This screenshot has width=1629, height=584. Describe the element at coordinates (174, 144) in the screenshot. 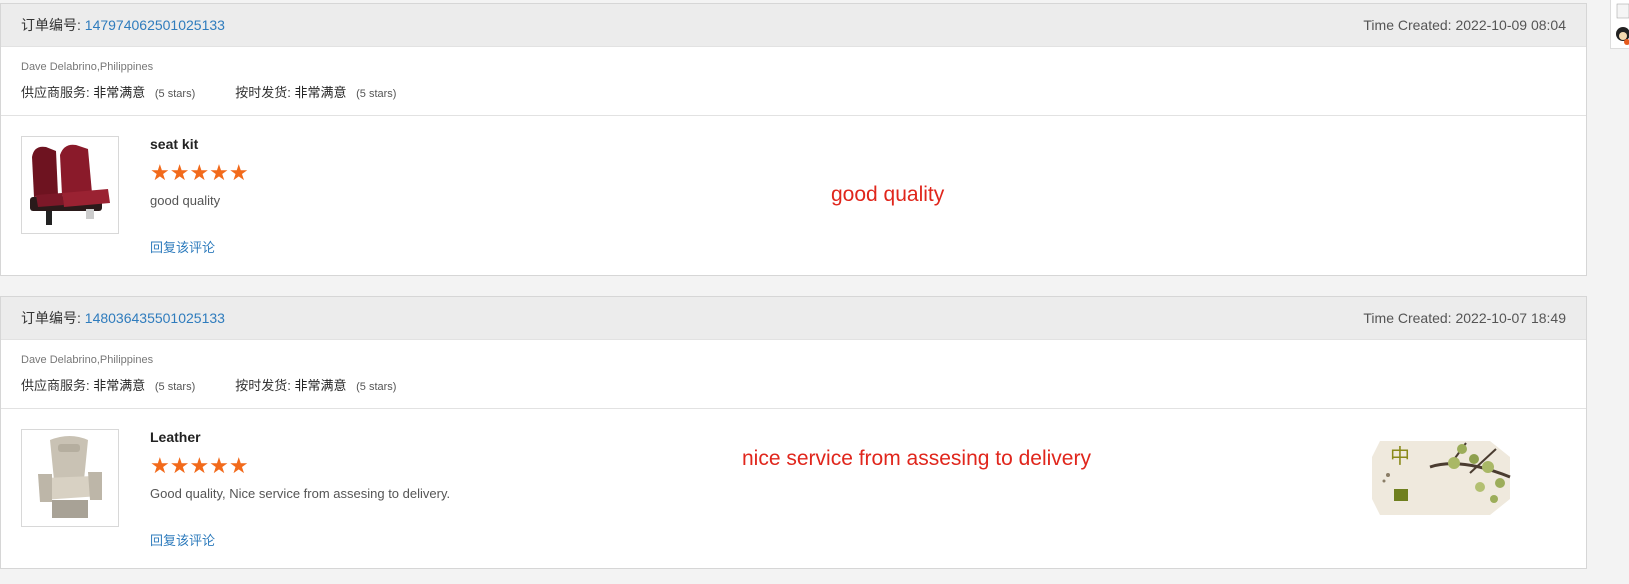

I see `product-name: seat kit` at that location.